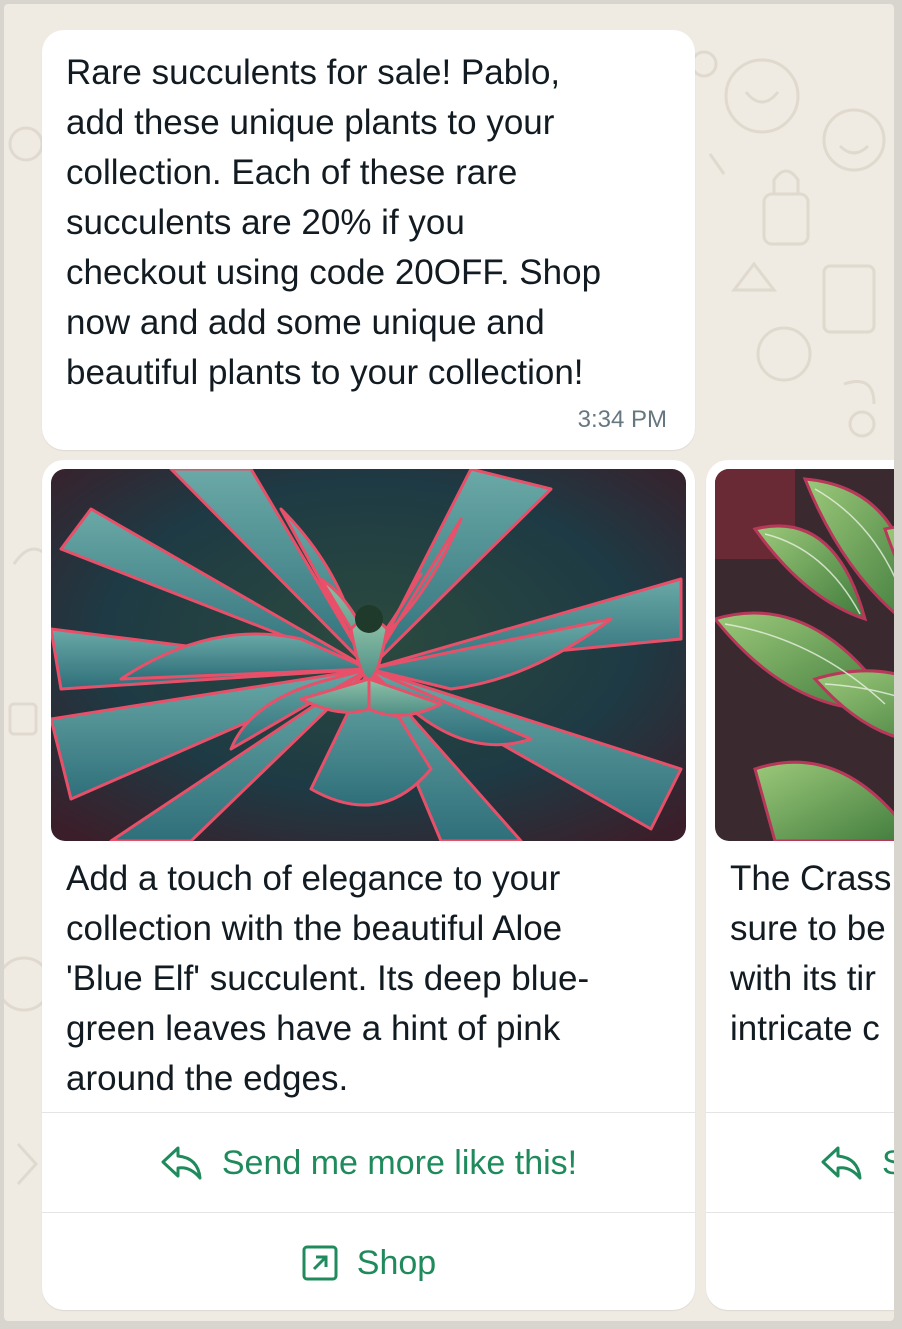 The image size is (902, 1329). Describe the element at coordinates (800, 1163) in the screenshot. I see `send-more-button-2: S` at that location.